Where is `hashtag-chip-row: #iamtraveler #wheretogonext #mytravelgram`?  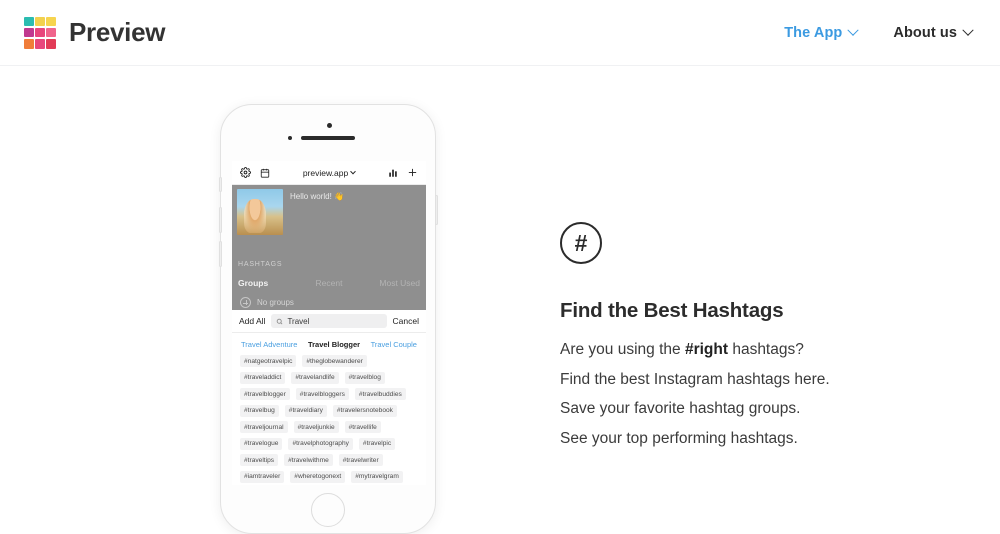 hashtag-chip-row: #iamtraveler #wheretogonext #mytravelgram is located at coordinates (329, 476).